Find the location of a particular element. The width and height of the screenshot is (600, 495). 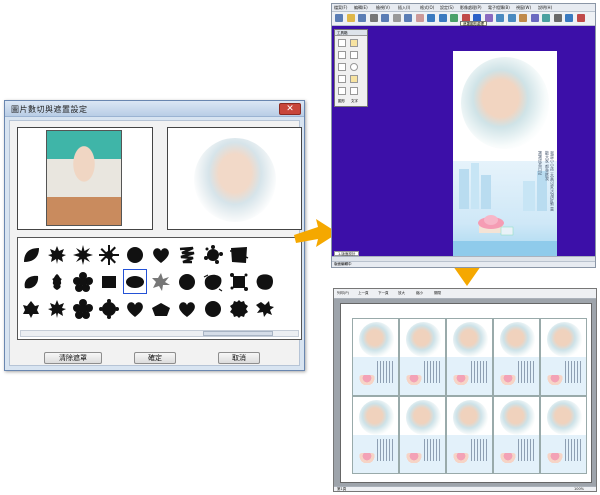

print-icon is located at coordinates (373, 18).